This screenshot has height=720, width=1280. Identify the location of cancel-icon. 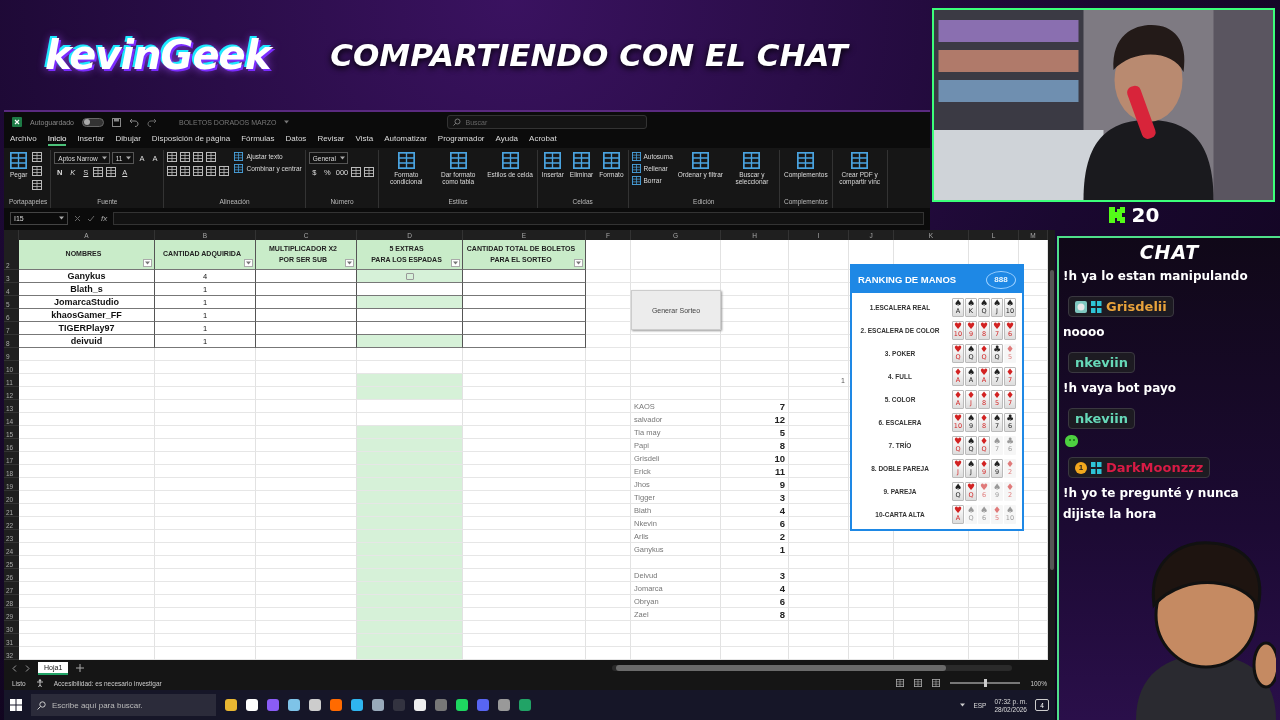
(77, 218).